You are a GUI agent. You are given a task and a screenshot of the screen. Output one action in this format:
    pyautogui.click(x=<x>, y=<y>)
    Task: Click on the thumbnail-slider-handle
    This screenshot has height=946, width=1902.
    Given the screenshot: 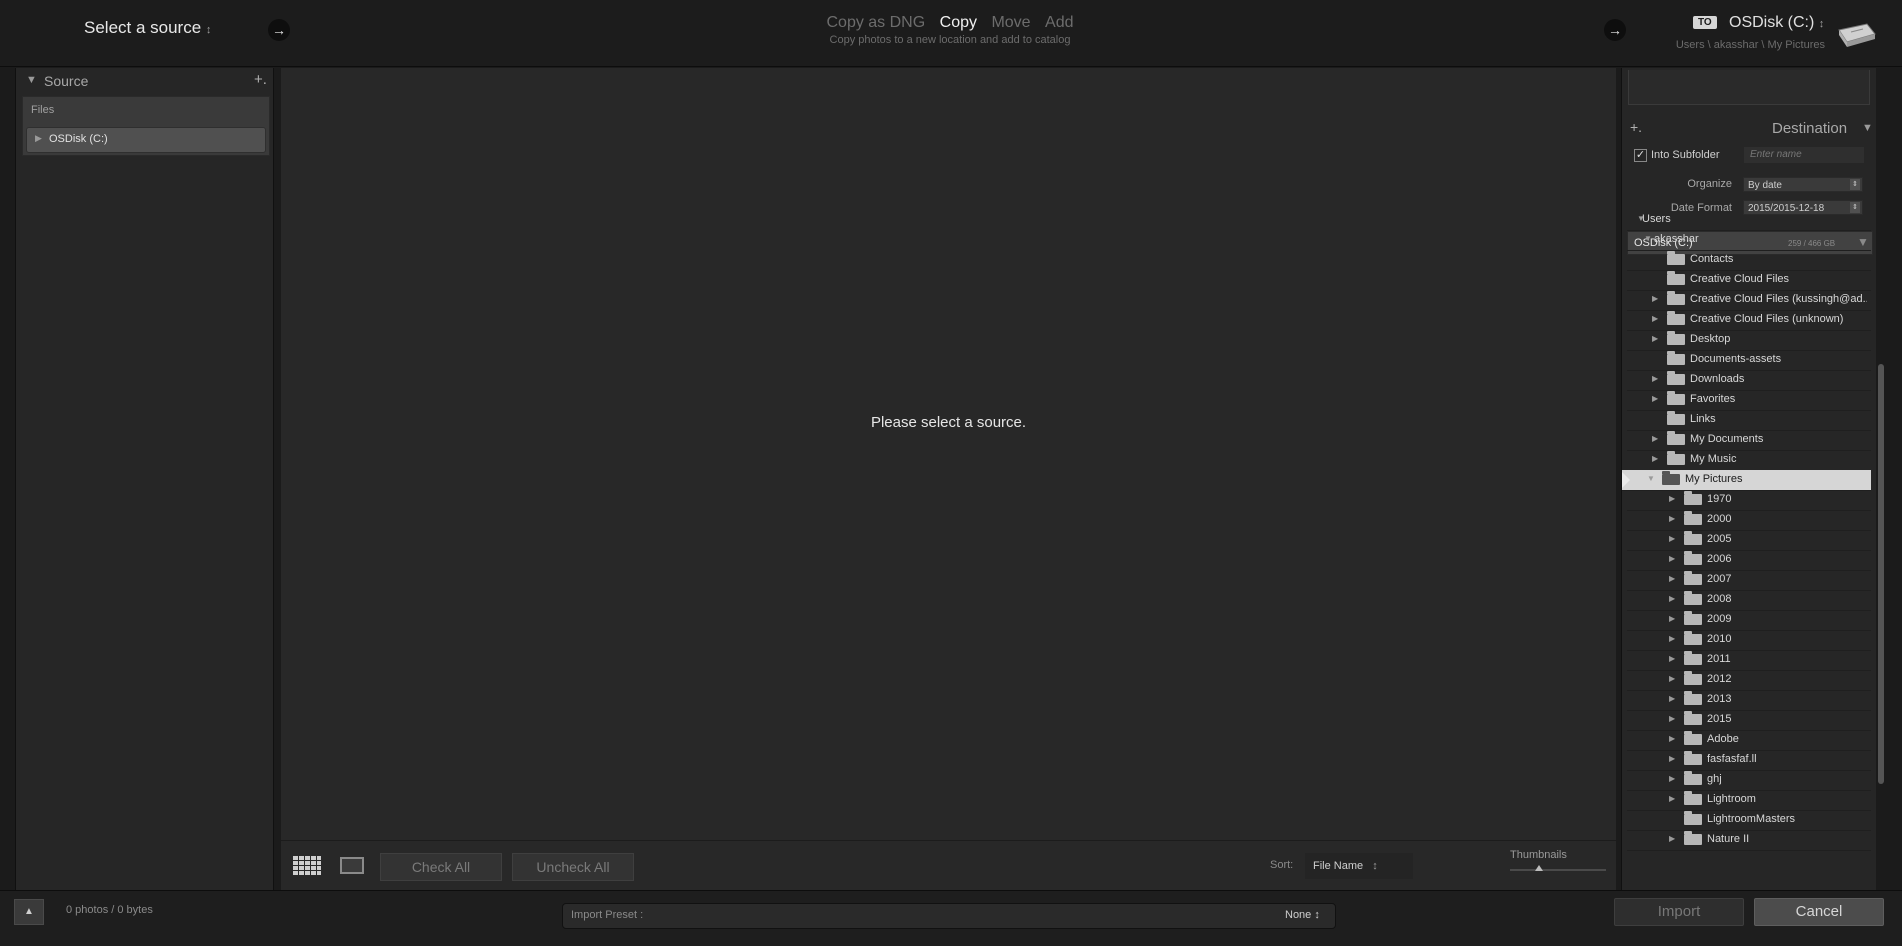 What is the action you would take?
    pyautogui.click(x=1538, y=868)
    